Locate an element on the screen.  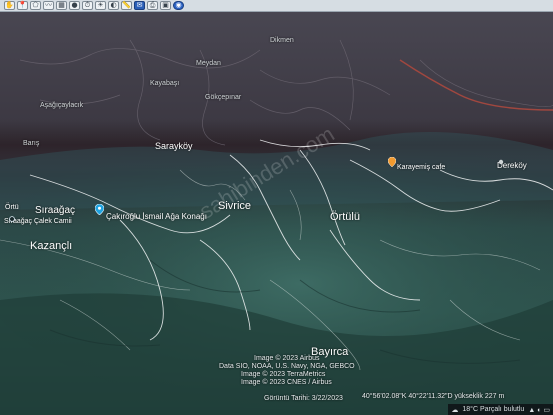
place-label-sivrice: Sivrice is located at coordinates (234, 206).